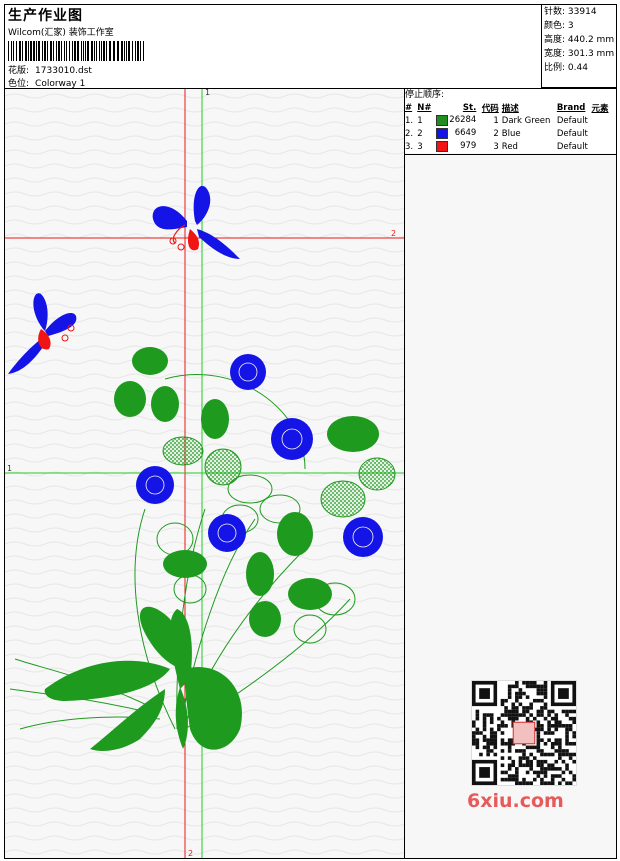  What do you see at coordinates (190, 853) in the screenshot?
I see `guide-label-bottom: 2` at bounding box center [190, 853].